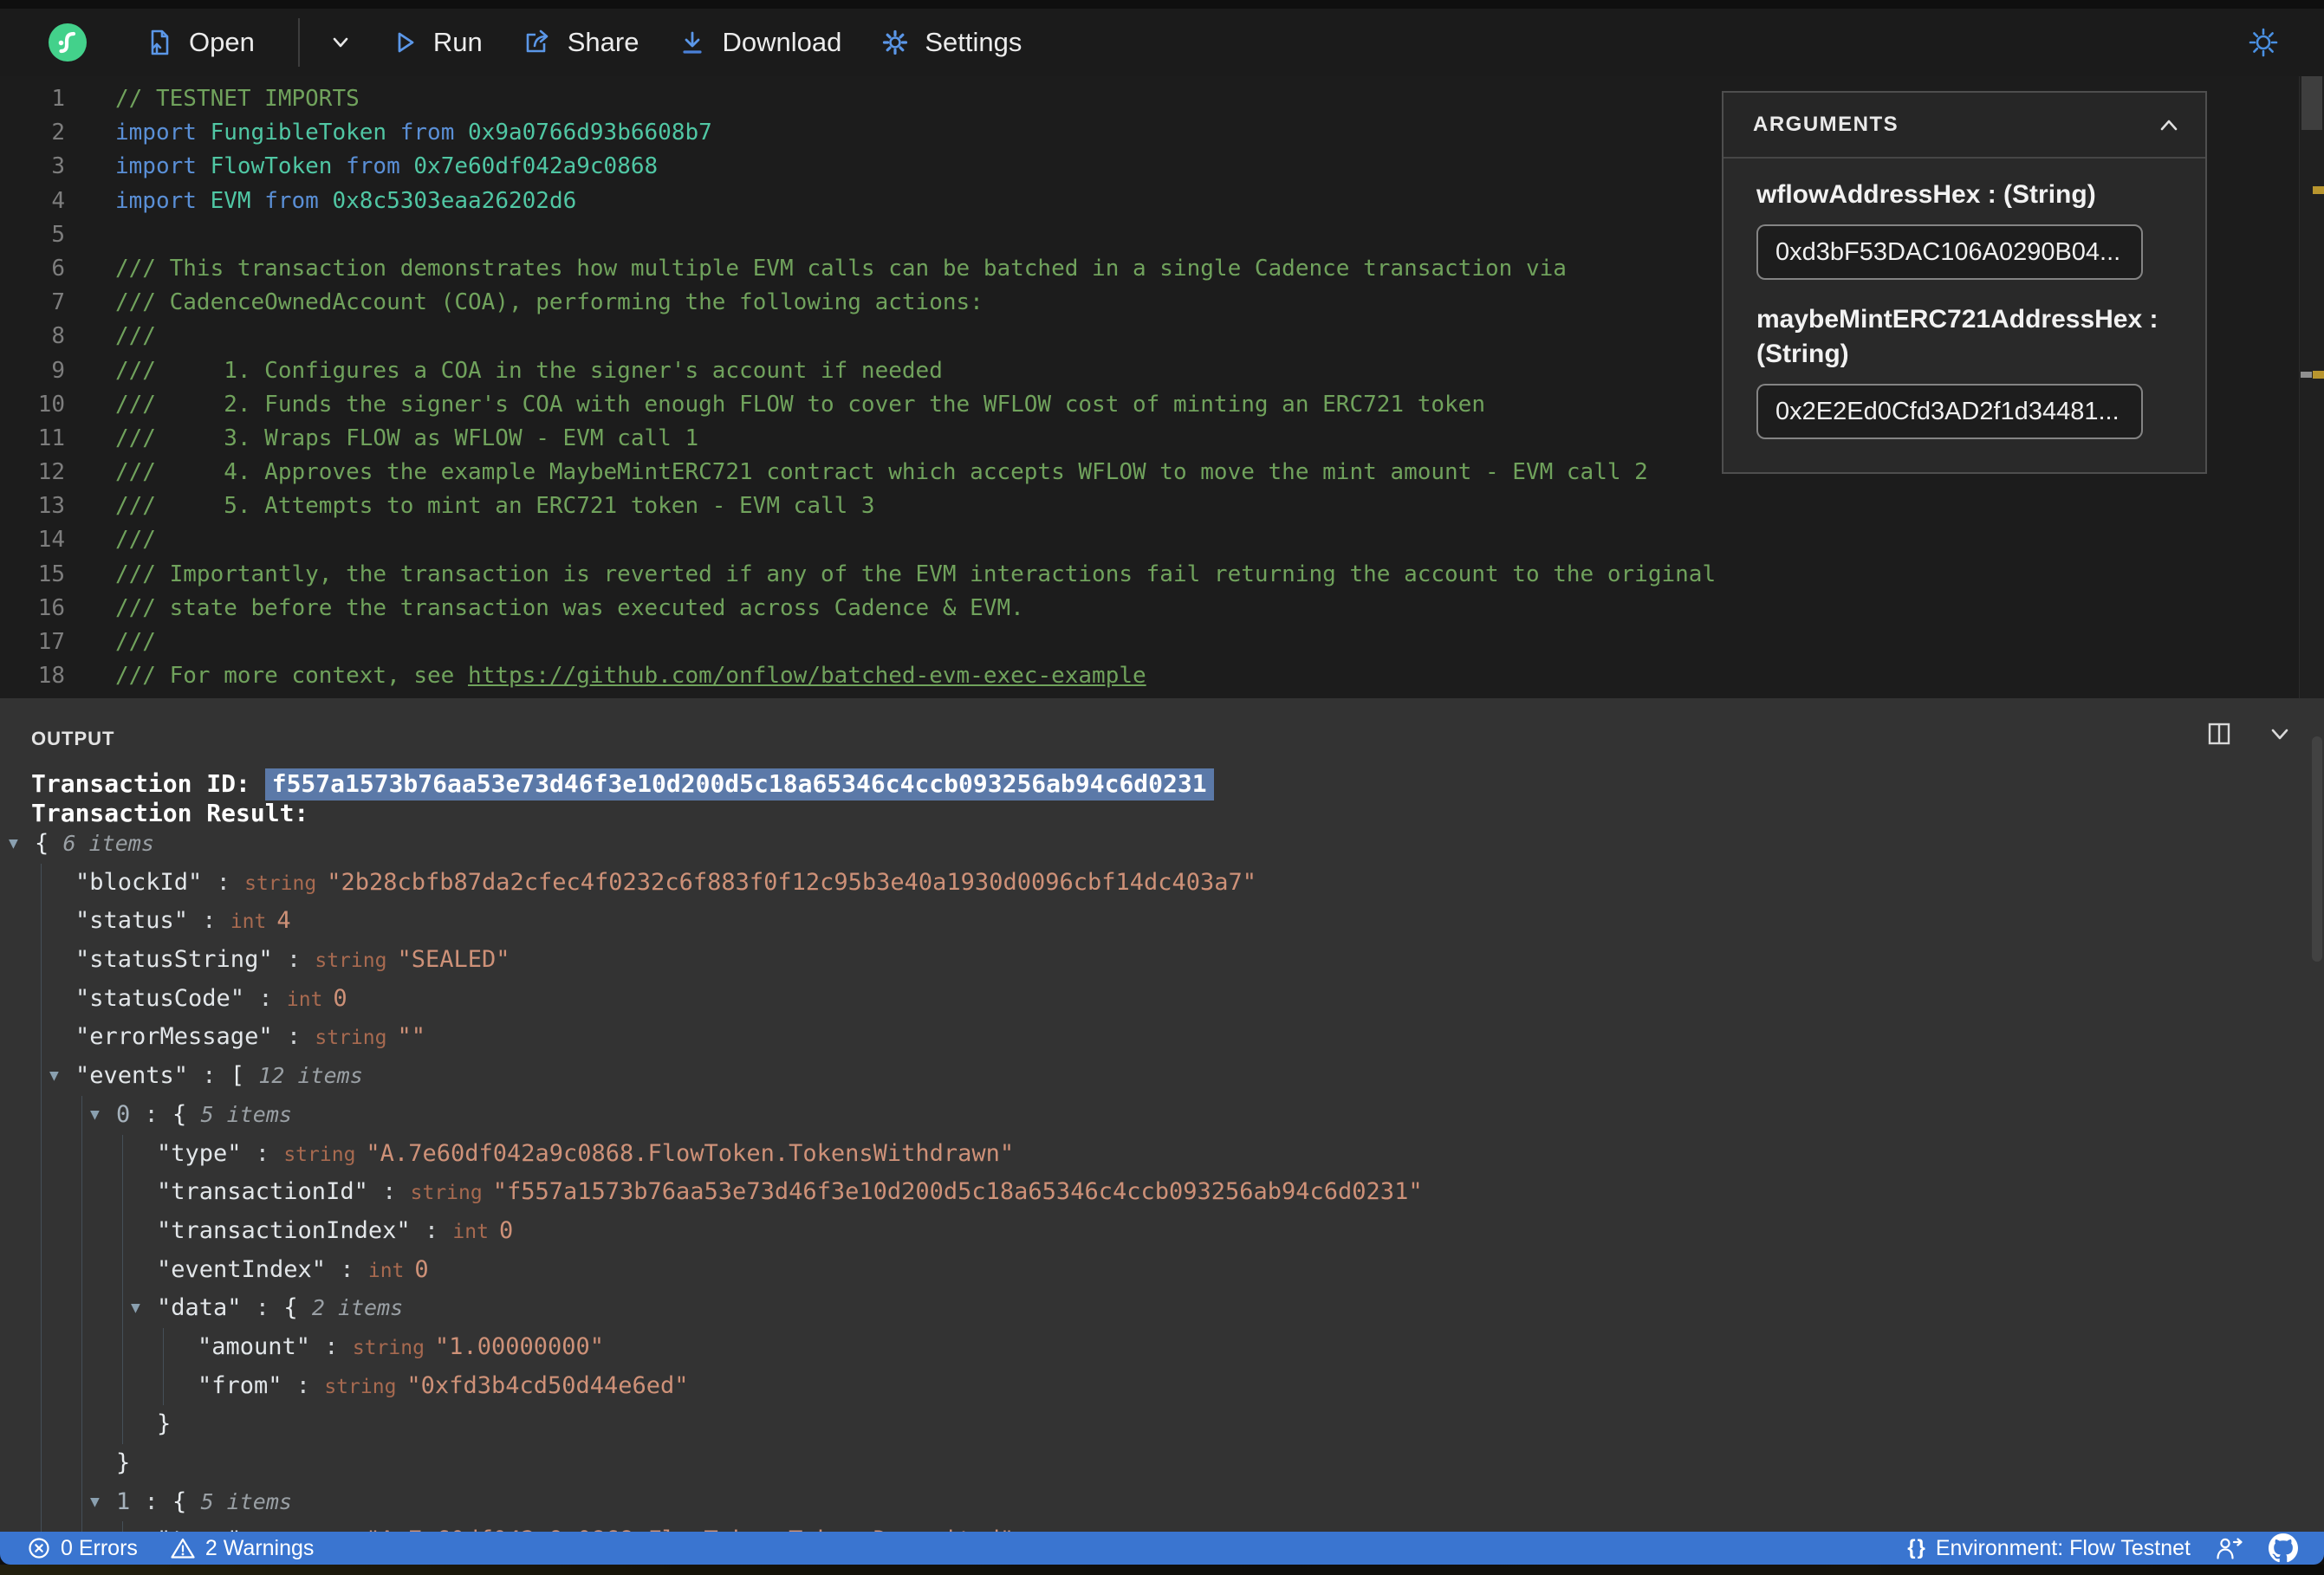 The height and width of the screenshot is (1575, 2324). I want to click on json-value: "", so click(411, 1037).